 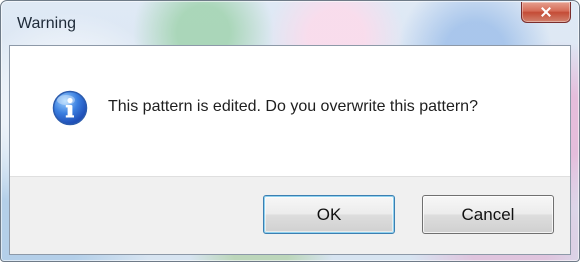 I want to click on ok-button: OK, so click(x=329, y=214).